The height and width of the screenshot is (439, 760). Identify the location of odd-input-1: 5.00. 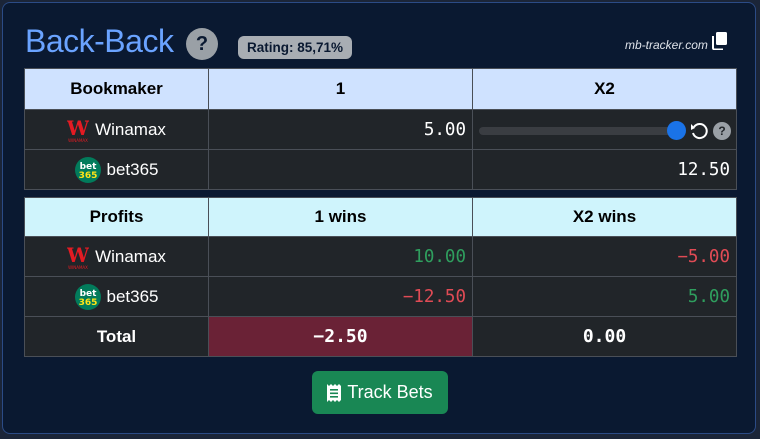
(340, 129).